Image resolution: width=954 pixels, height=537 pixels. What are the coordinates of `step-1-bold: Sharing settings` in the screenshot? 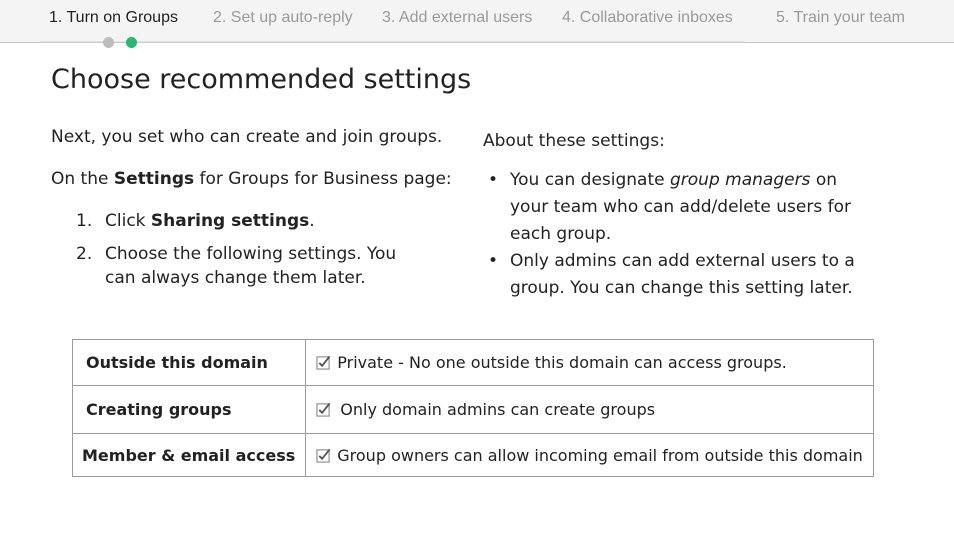 It's located at (230, 221).